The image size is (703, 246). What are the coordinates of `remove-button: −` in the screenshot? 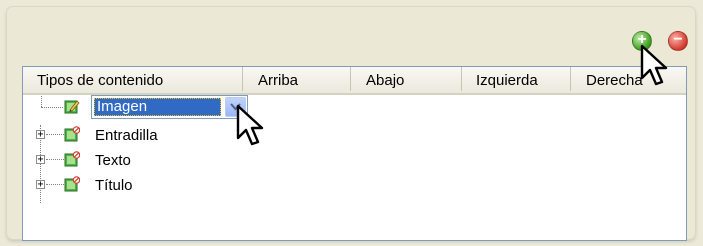 It's located at (678, 41).